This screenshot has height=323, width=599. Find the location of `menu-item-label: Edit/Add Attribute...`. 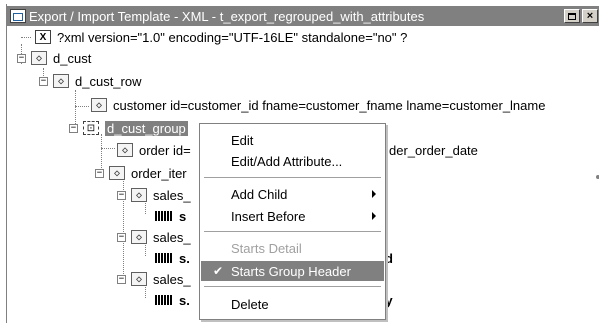

menu-item-label: Edit/Add Attribute... is located at coordinates (287, 161).